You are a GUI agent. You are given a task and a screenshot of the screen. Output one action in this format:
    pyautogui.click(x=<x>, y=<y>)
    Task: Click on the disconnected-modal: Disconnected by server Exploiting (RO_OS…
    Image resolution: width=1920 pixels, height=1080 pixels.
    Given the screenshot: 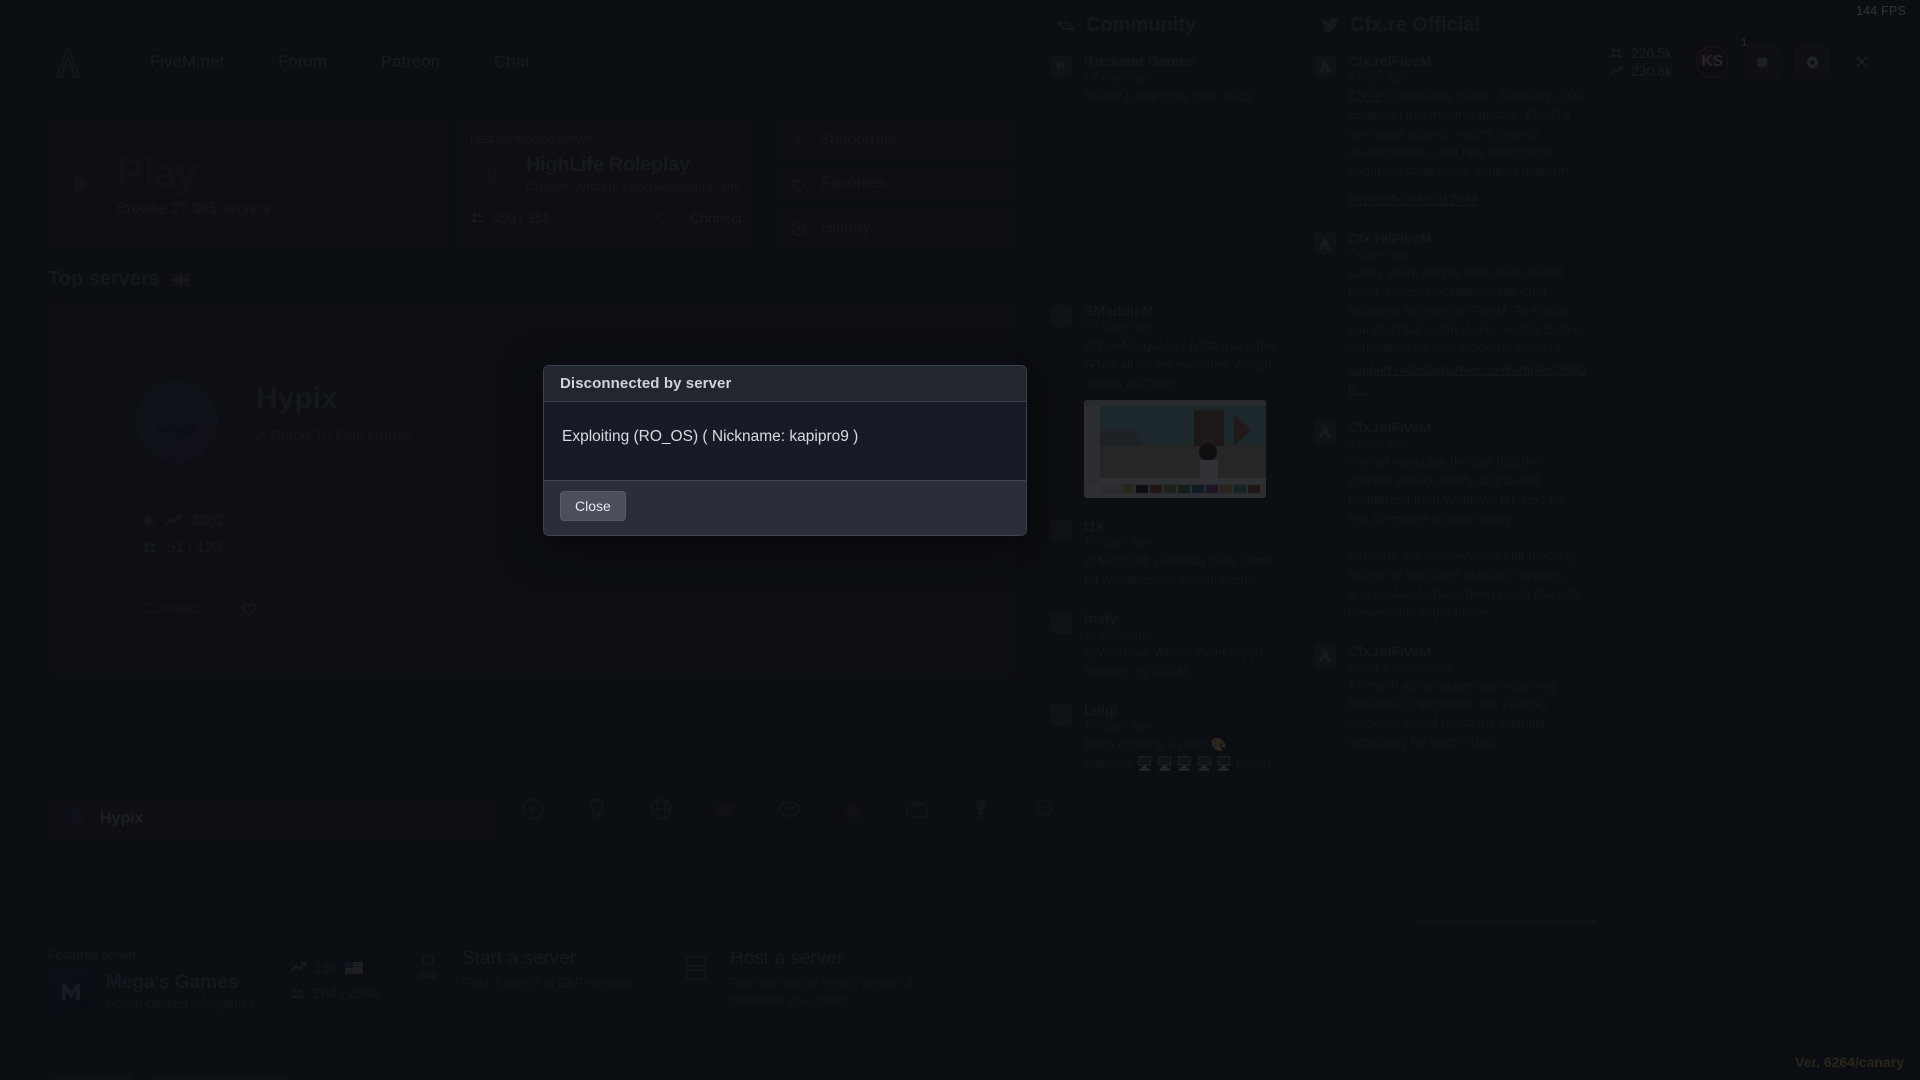 What is the action you would take?
    pyautogui.click(x=785, y=450)
    